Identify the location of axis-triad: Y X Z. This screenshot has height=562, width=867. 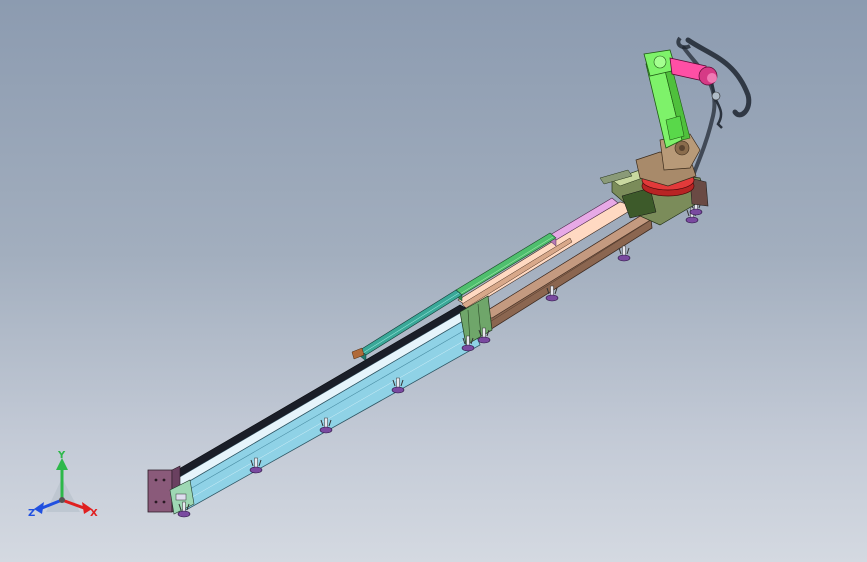
(63, 484).